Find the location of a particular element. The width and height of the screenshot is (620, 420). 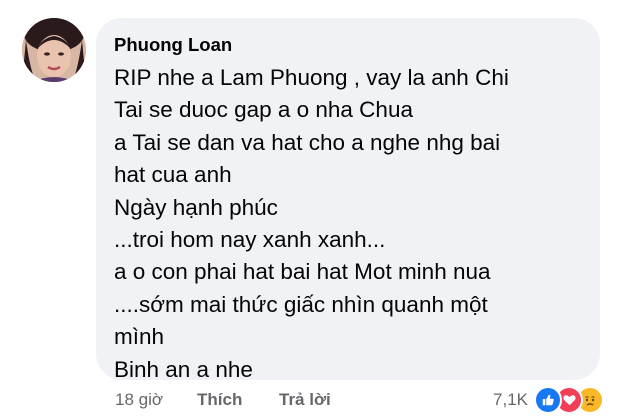

comment-line: ....sớm mai thức giấc nhìn quanh một is located at coordinates (301, 304).